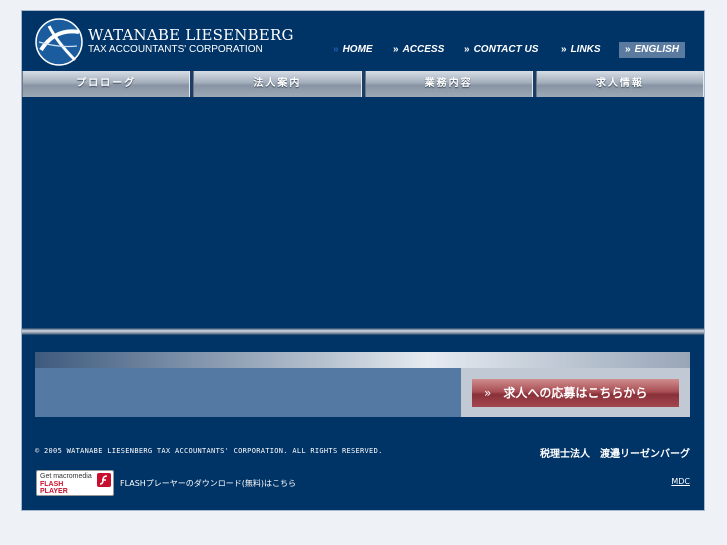 This screenshot has width=727, height=545. I want to click on nav-home-label: HOME, so click(357, 49).